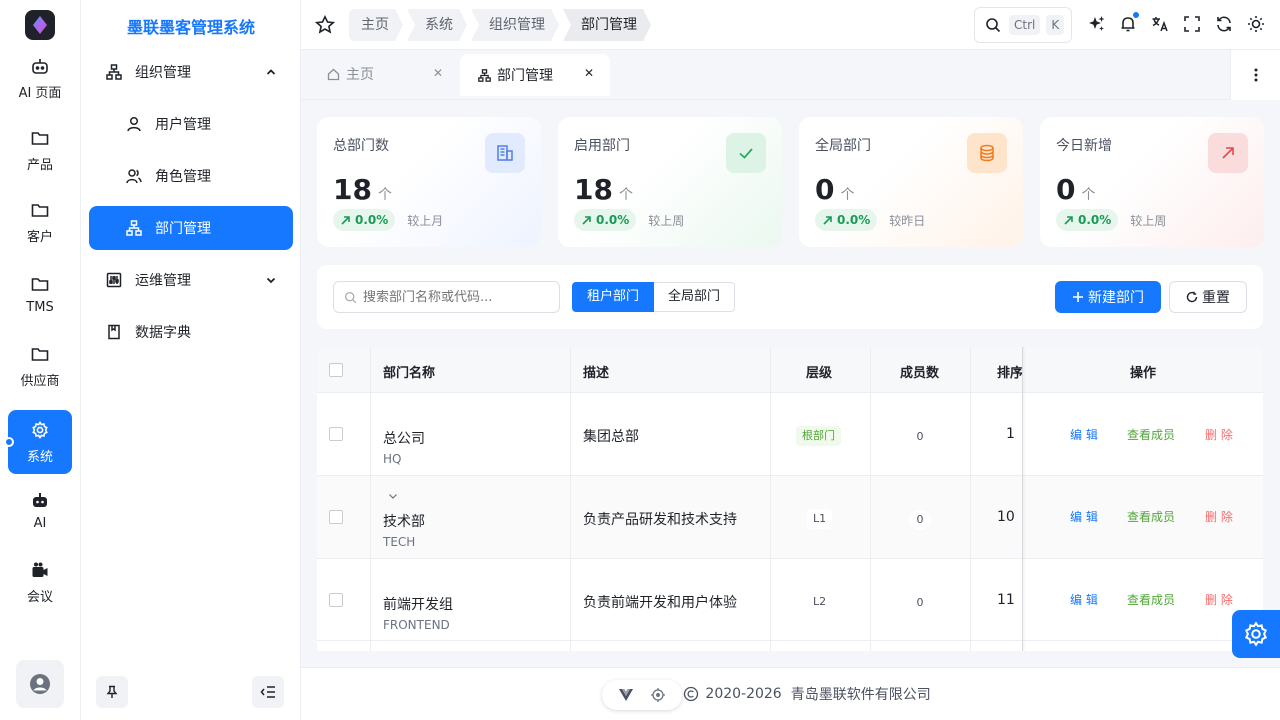 This screenshot has width=1280, height=720. I want to click on arrow-up-right-icon, so click(1228, 153).